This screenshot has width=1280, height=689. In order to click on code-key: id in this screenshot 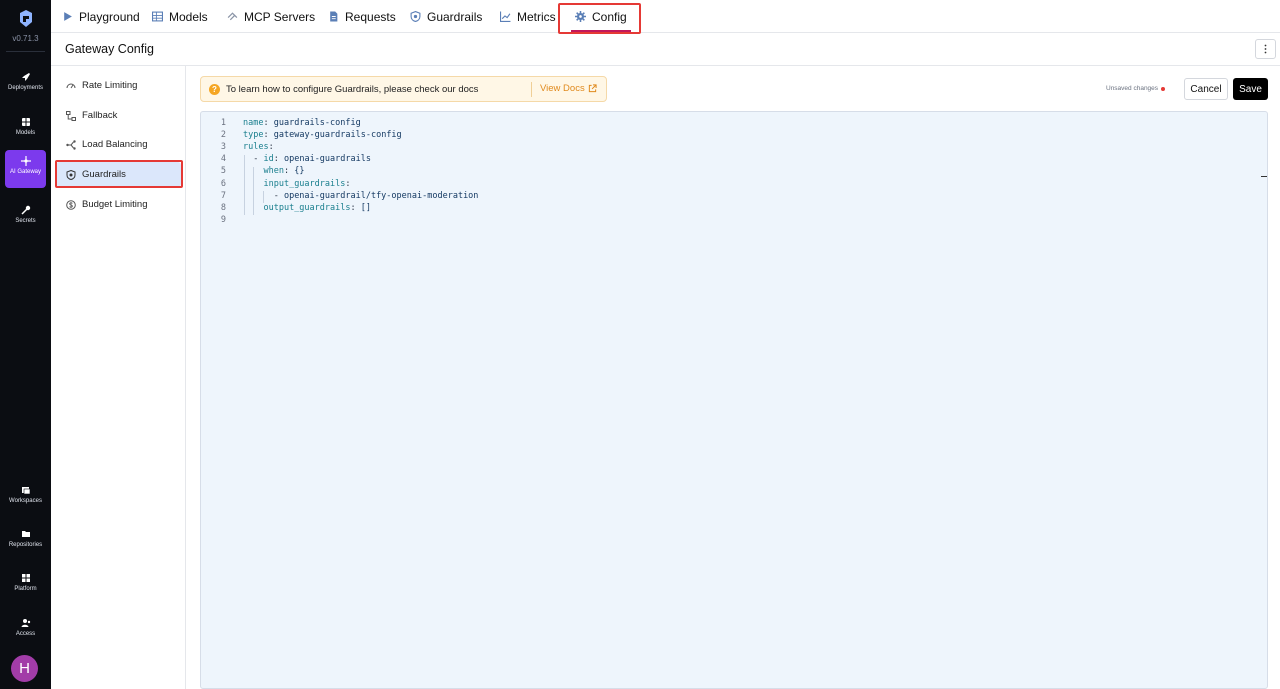, I will do `click(268, 159)`.